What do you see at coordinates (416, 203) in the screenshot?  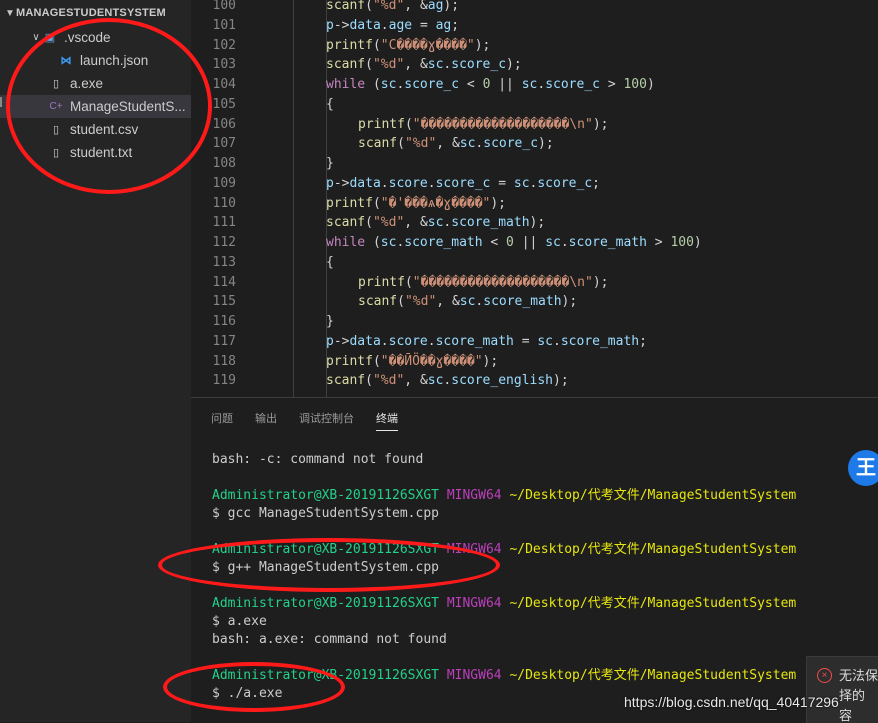 I see `code-text: printf("�'���ѧ�ɣ����");` at bounding box center [416, 203].